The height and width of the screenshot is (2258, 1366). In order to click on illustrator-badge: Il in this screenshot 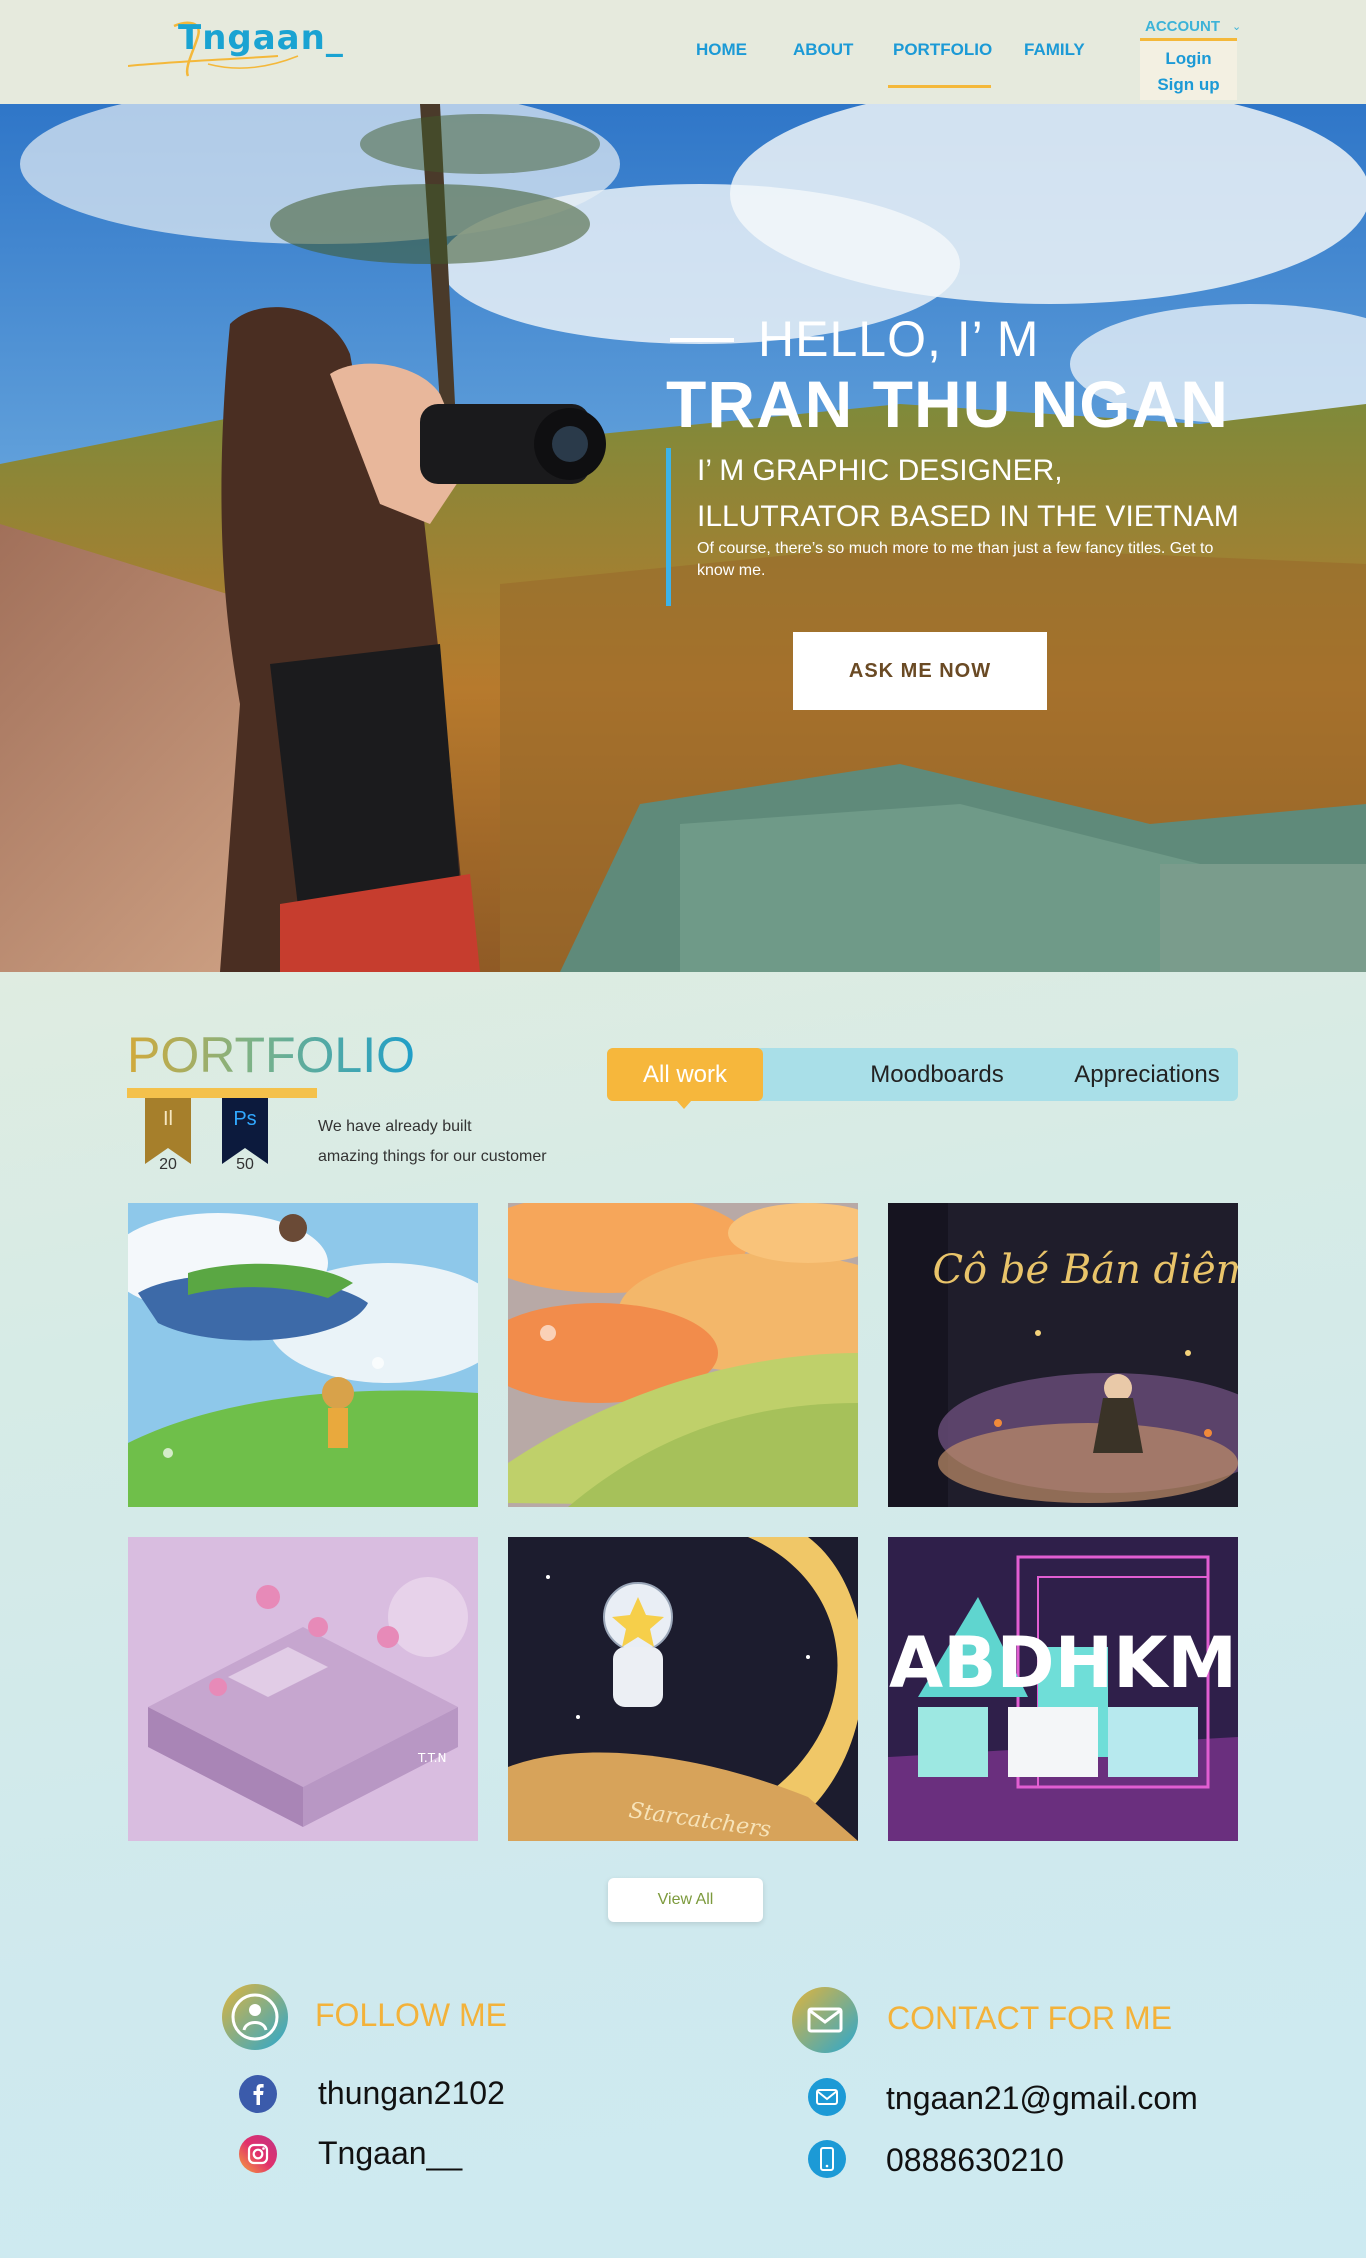, I will do `click(168, 1131)`.